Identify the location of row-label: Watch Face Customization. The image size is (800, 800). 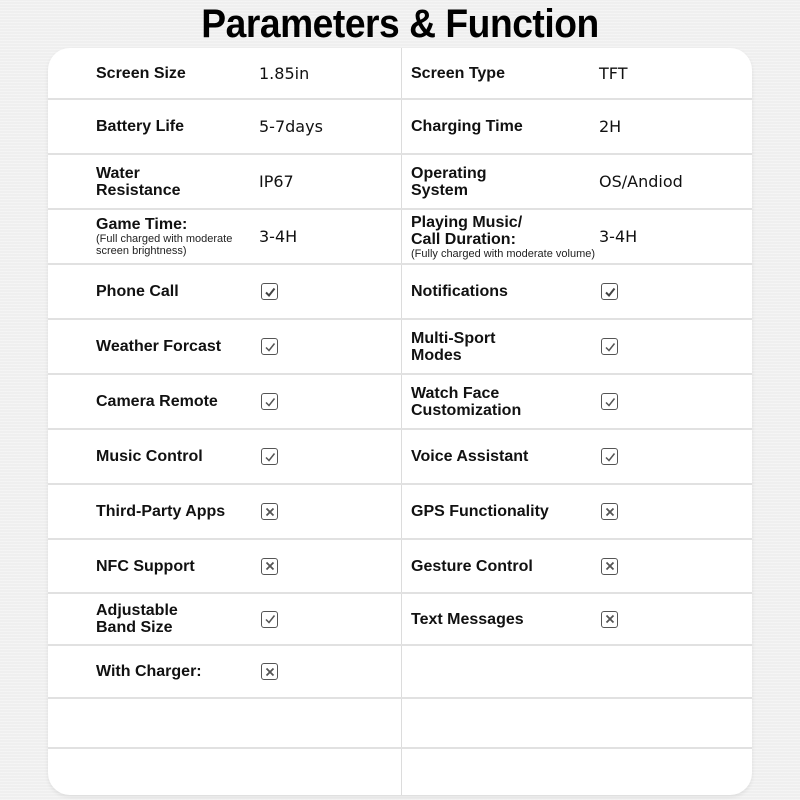
(466, 401).